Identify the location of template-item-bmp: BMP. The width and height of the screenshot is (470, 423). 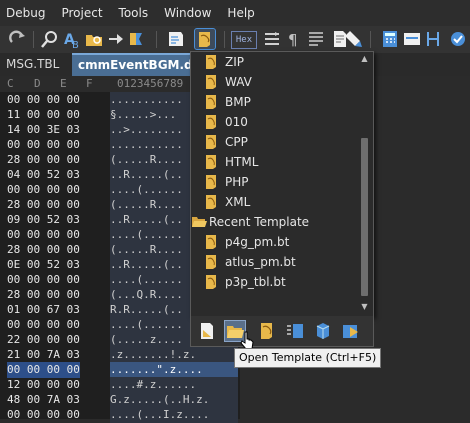
(274, 102).